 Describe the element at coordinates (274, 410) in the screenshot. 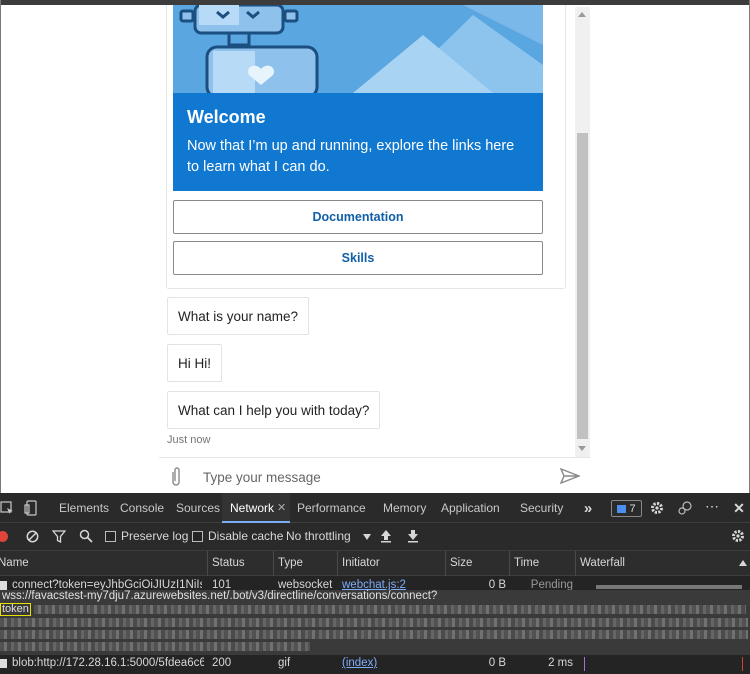

I see `bot-message: What can I help you with today?` at that location.